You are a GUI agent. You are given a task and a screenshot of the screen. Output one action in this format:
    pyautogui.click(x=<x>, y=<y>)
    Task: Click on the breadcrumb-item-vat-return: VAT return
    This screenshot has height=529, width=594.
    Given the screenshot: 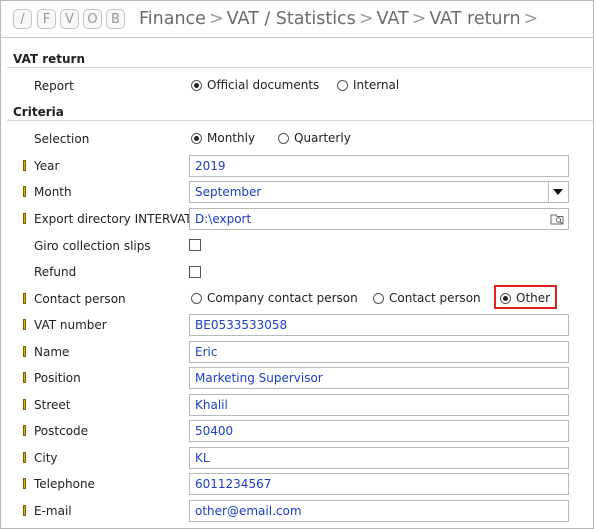 What is the action you would take?
    pyautogui.click(x=474, y=19)
    